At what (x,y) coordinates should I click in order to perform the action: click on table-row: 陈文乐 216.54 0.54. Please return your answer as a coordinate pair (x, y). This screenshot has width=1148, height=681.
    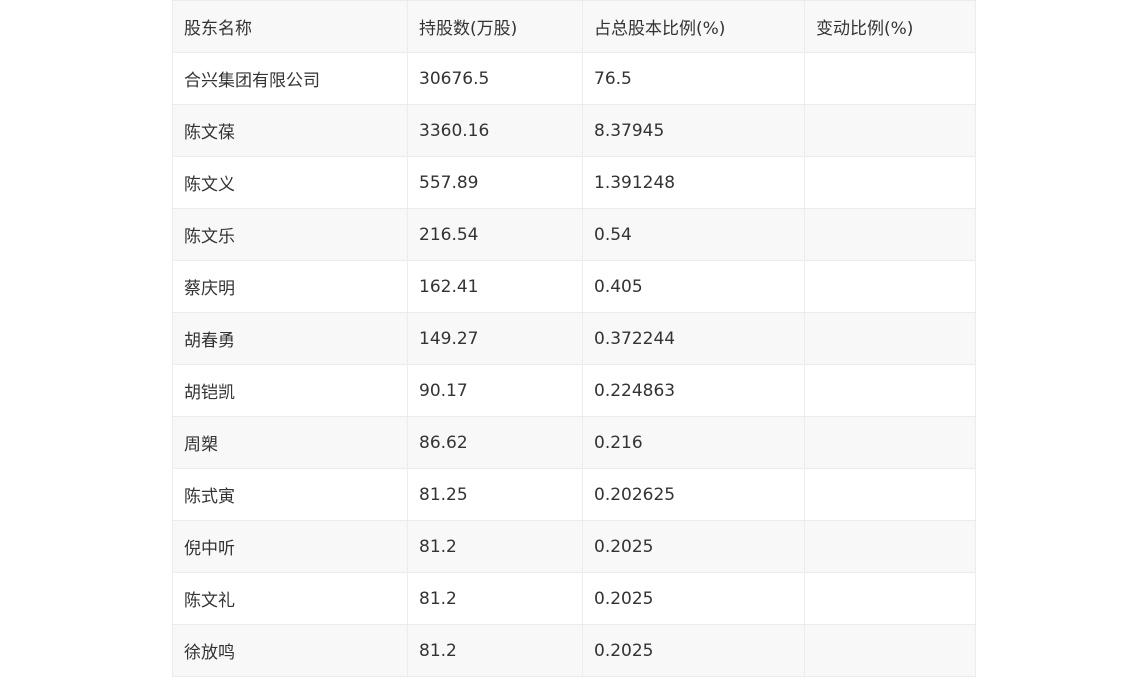
    Looking at the image, I should click on (574, 234).